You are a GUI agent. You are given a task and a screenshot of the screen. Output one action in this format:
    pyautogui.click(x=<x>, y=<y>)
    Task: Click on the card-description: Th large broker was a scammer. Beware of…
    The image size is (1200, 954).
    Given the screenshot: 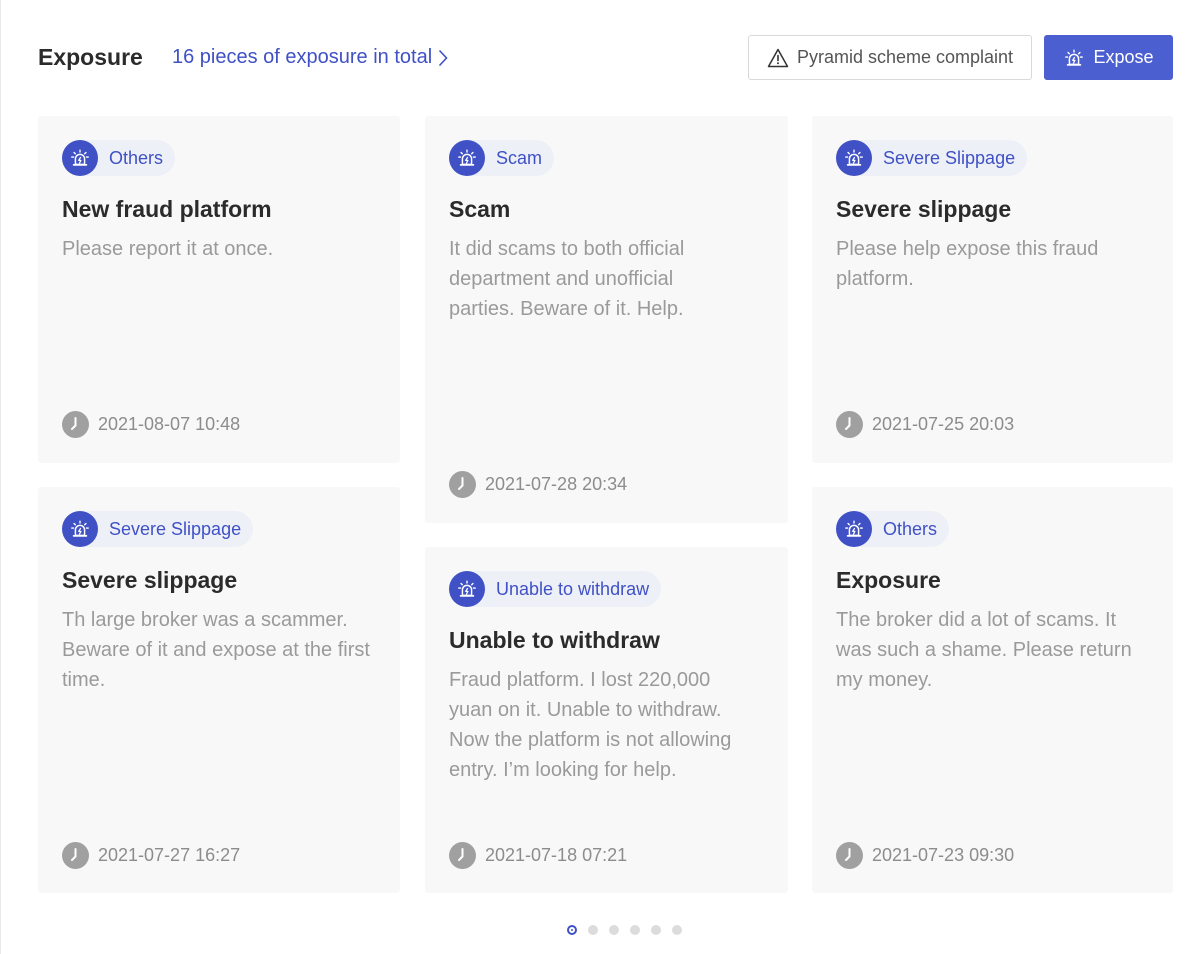 What is the action you would take?
    pyautogui.click(x=216, y=650)
    